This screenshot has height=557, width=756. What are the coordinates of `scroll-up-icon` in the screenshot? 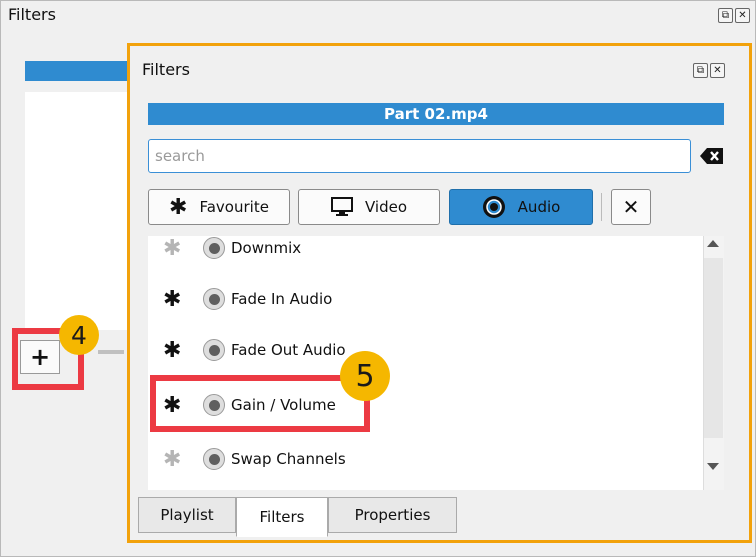 It's located at (713, 243).